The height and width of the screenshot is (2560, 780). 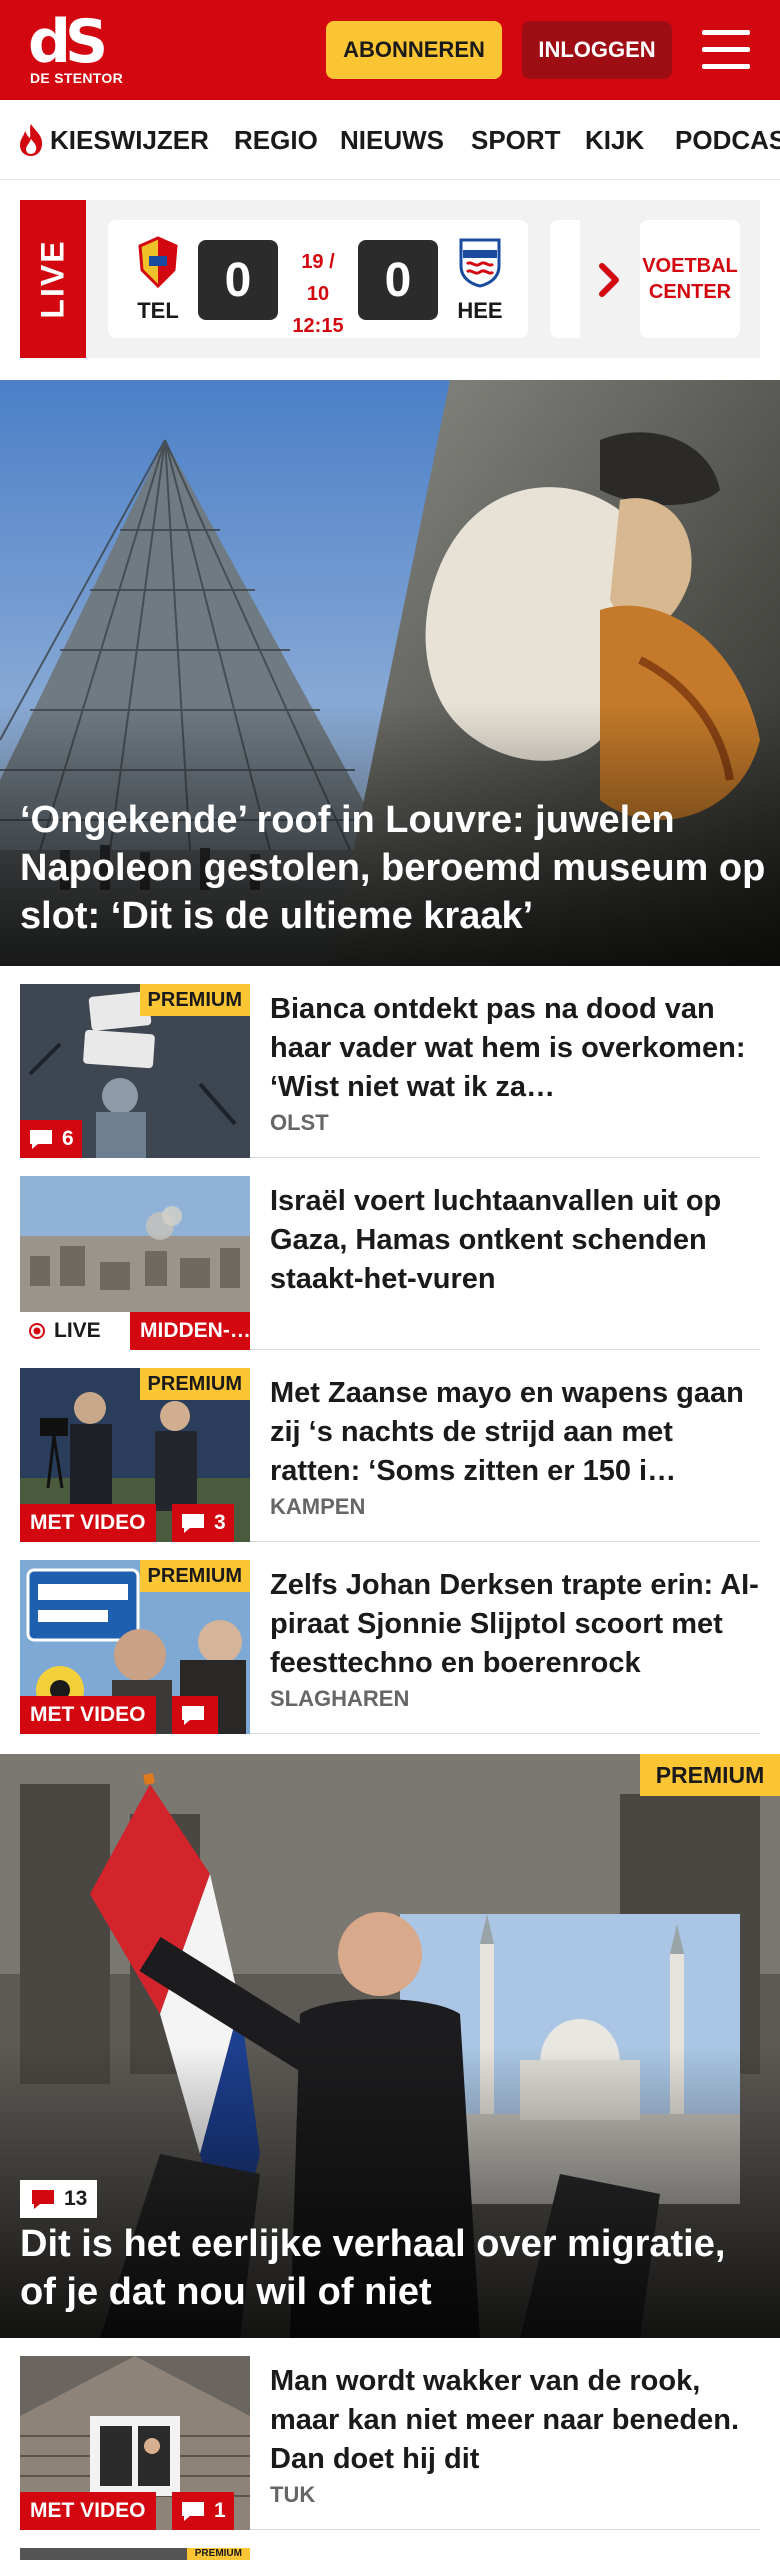 I want to click on site-logo: dS DE STENTOR, so click(x=79, y=50).